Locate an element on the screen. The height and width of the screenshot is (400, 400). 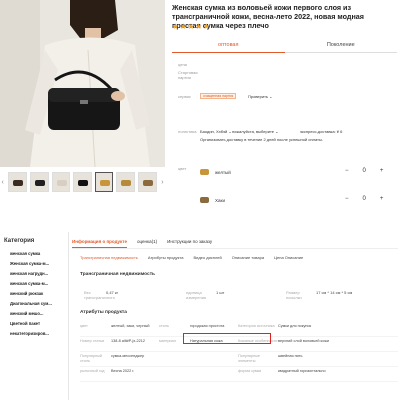
variant-khaki-stepper: − 0 + is located at coordinates (364, 199).